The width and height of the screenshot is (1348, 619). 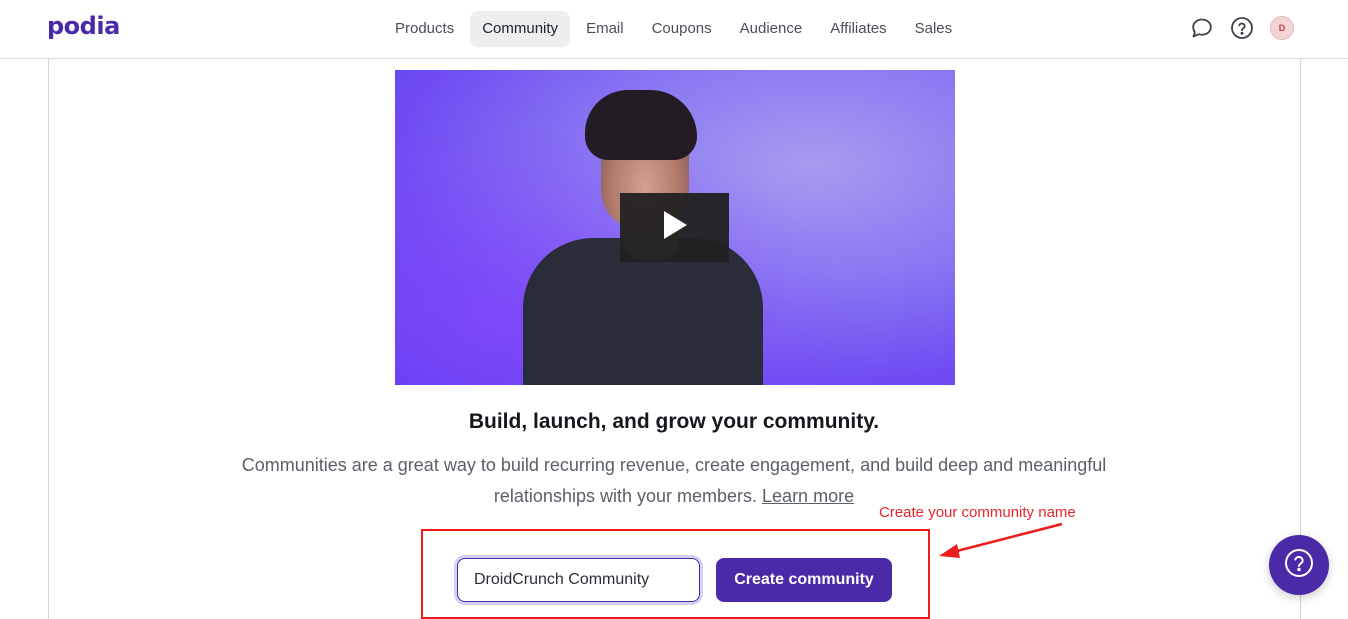 What do you see at coordinates (424, 29) in the screenshot?
I see `nav-item-products: Products` at bounding box center [424, 29].